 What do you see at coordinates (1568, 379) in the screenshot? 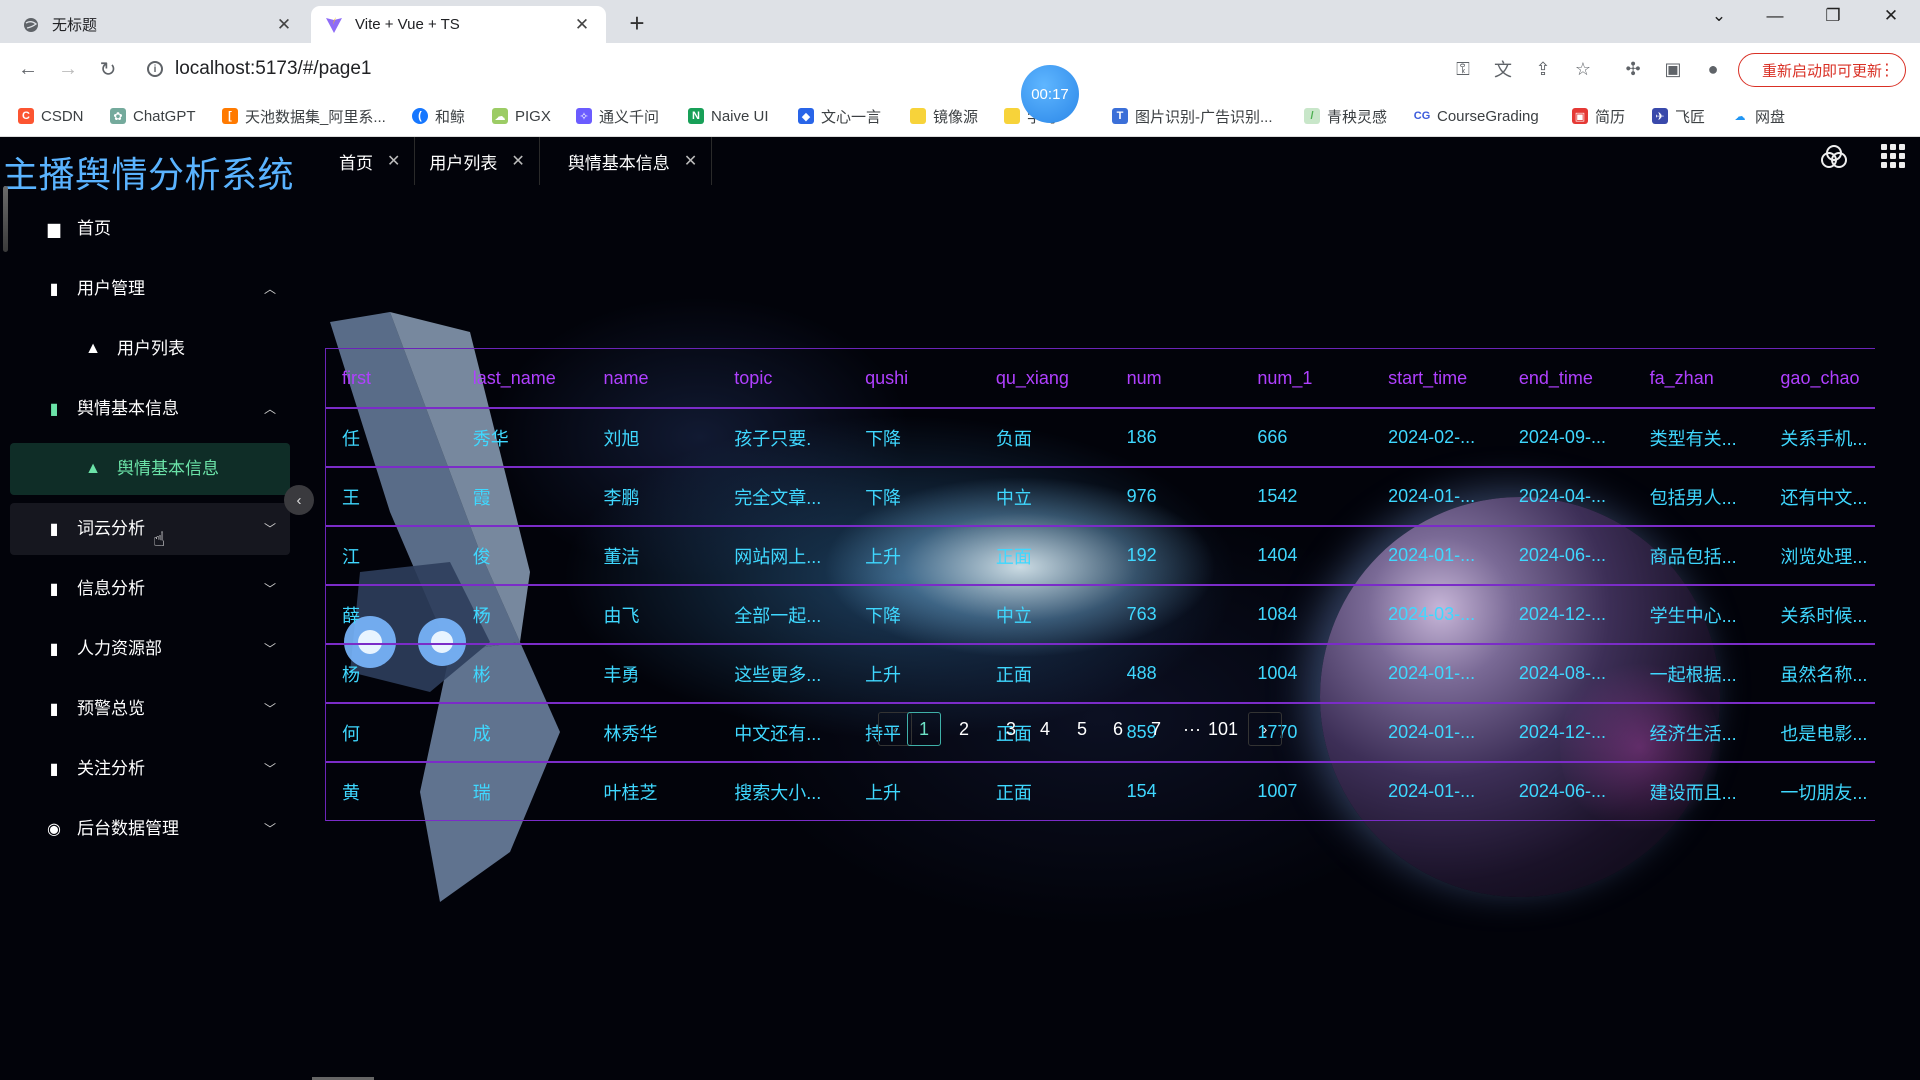
I see `column-header: end_time` at bounding box center [1568, 379].